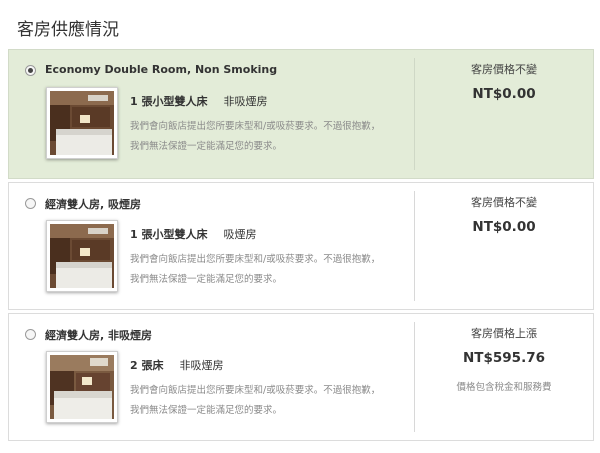  Describe the element at coordinates (99, 335) in the screenshot. I see `room-name: 經濟雙人房, 非吸煙房` at that location.